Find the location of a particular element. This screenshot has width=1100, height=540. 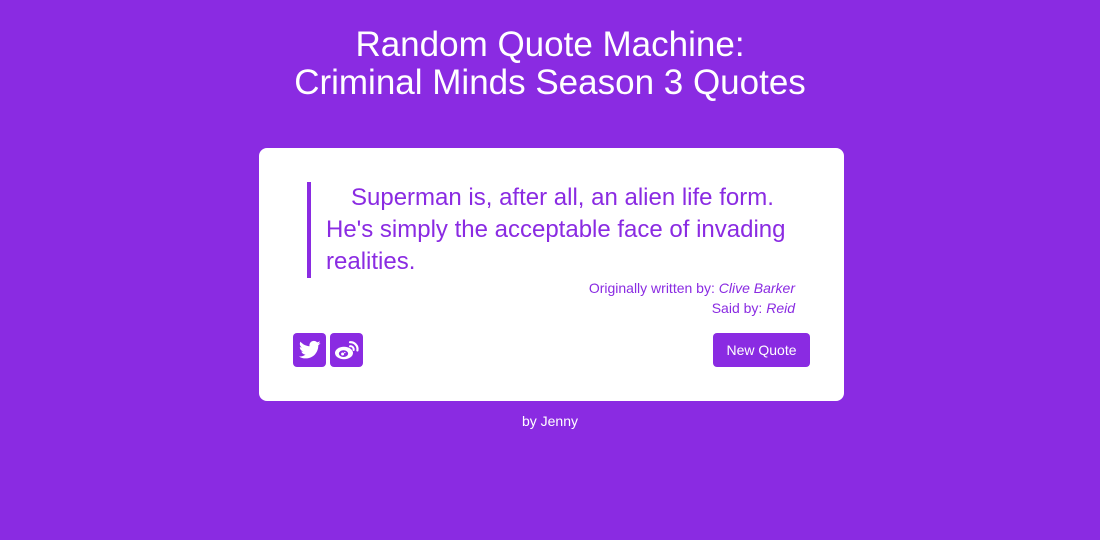

quote-author-label: Originally written by: is located at coordinates (651, 288).